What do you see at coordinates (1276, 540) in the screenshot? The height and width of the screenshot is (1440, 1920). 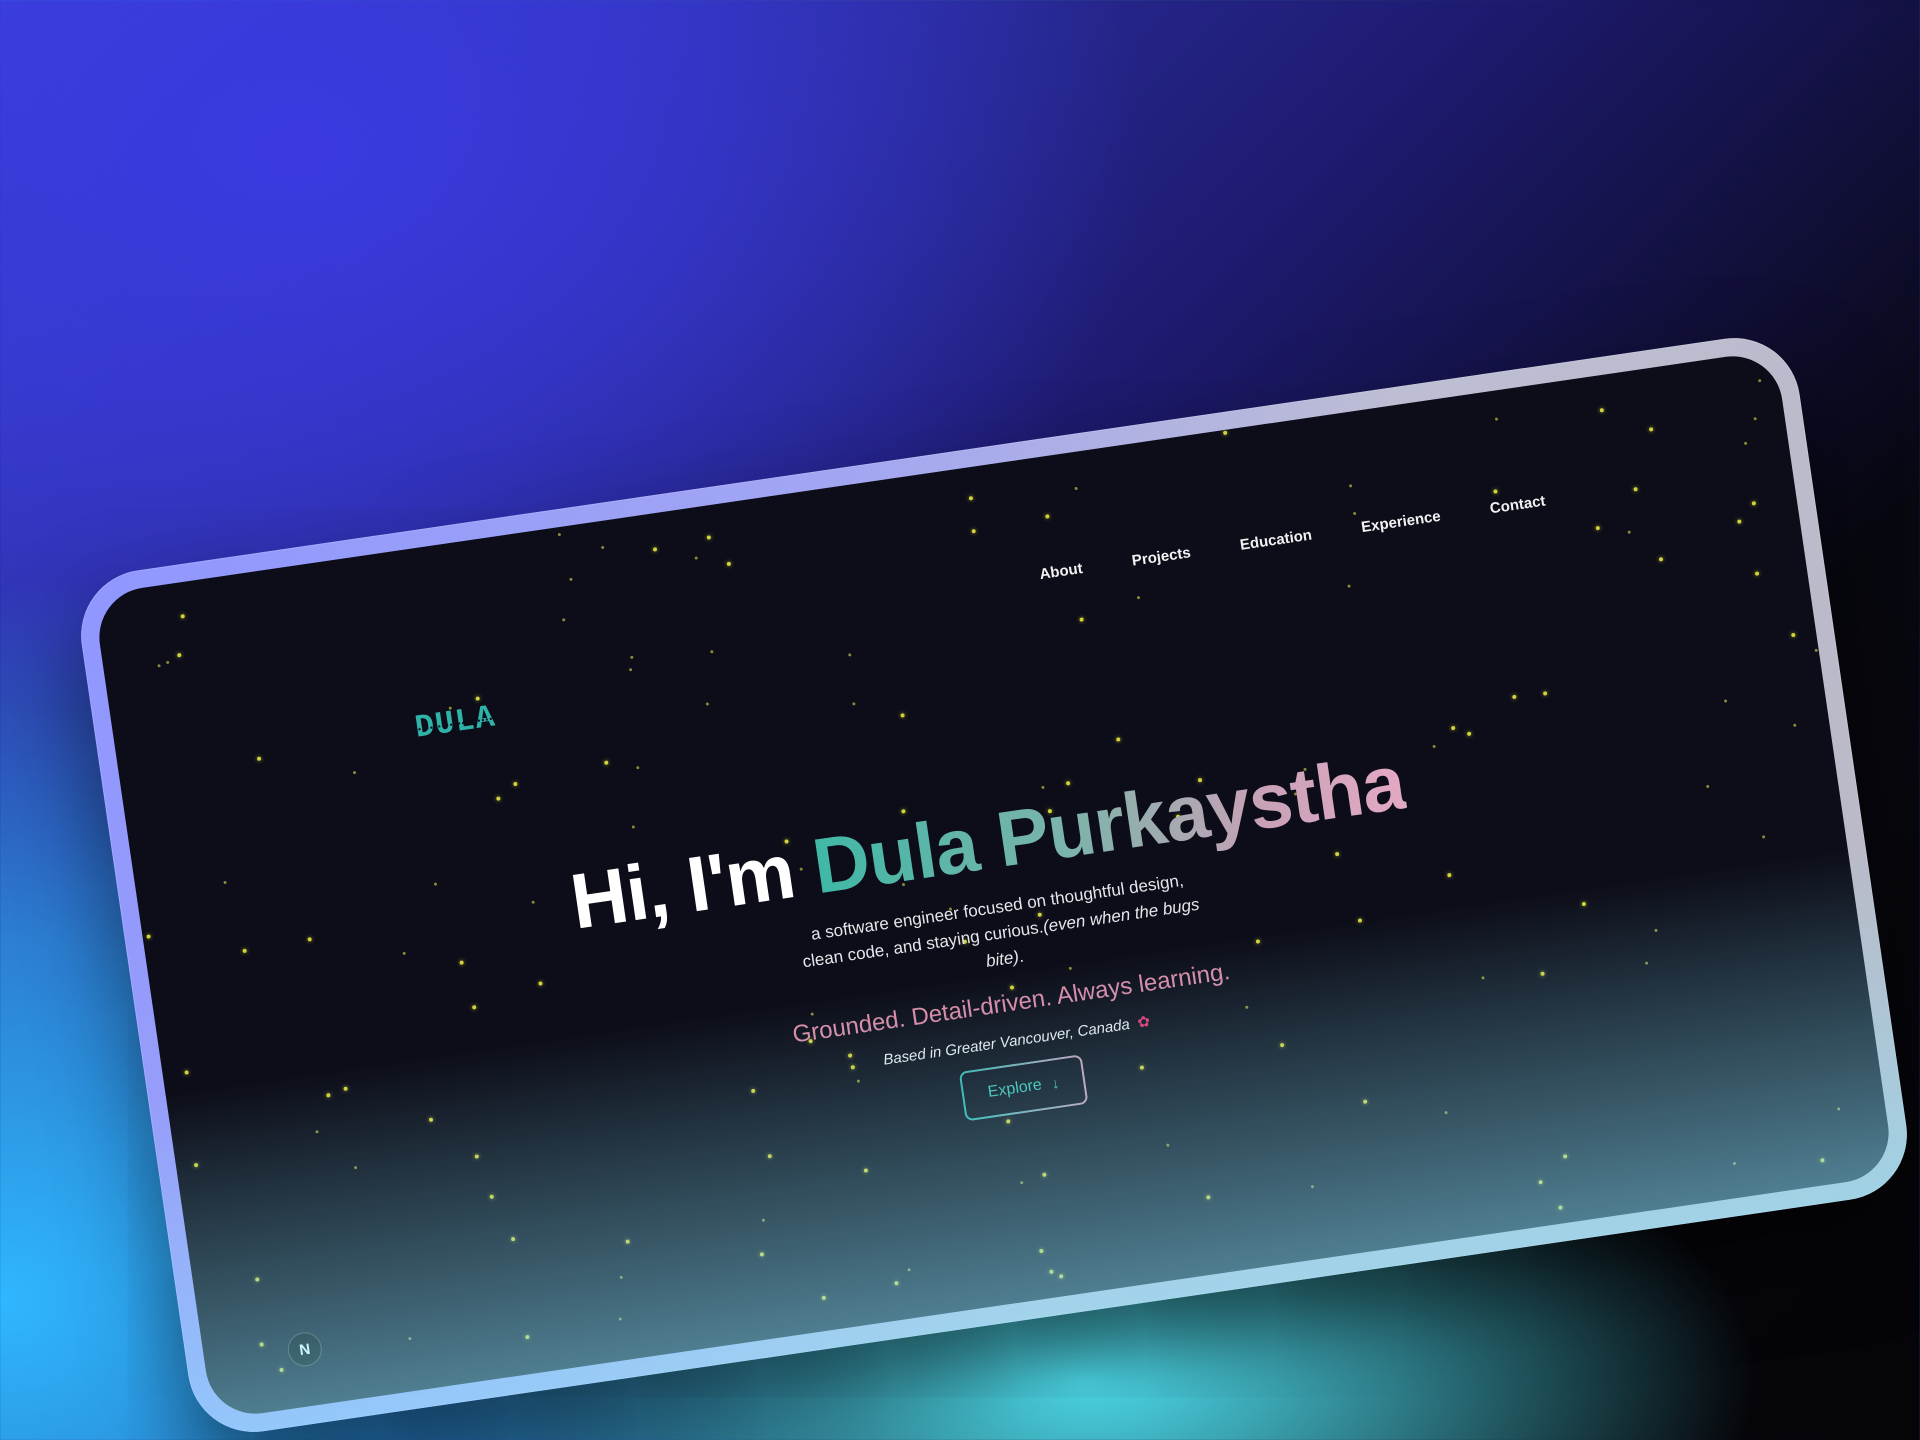 I see `nav-education: Education` at bounding box center [1276, 540].